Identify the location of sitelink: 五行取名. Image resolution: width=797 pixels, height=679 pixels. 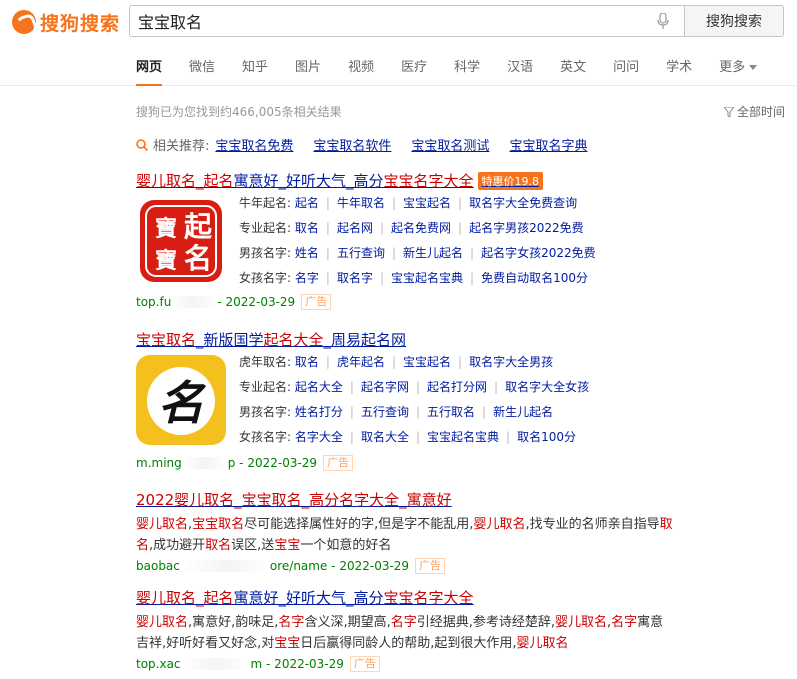
(451, 412).